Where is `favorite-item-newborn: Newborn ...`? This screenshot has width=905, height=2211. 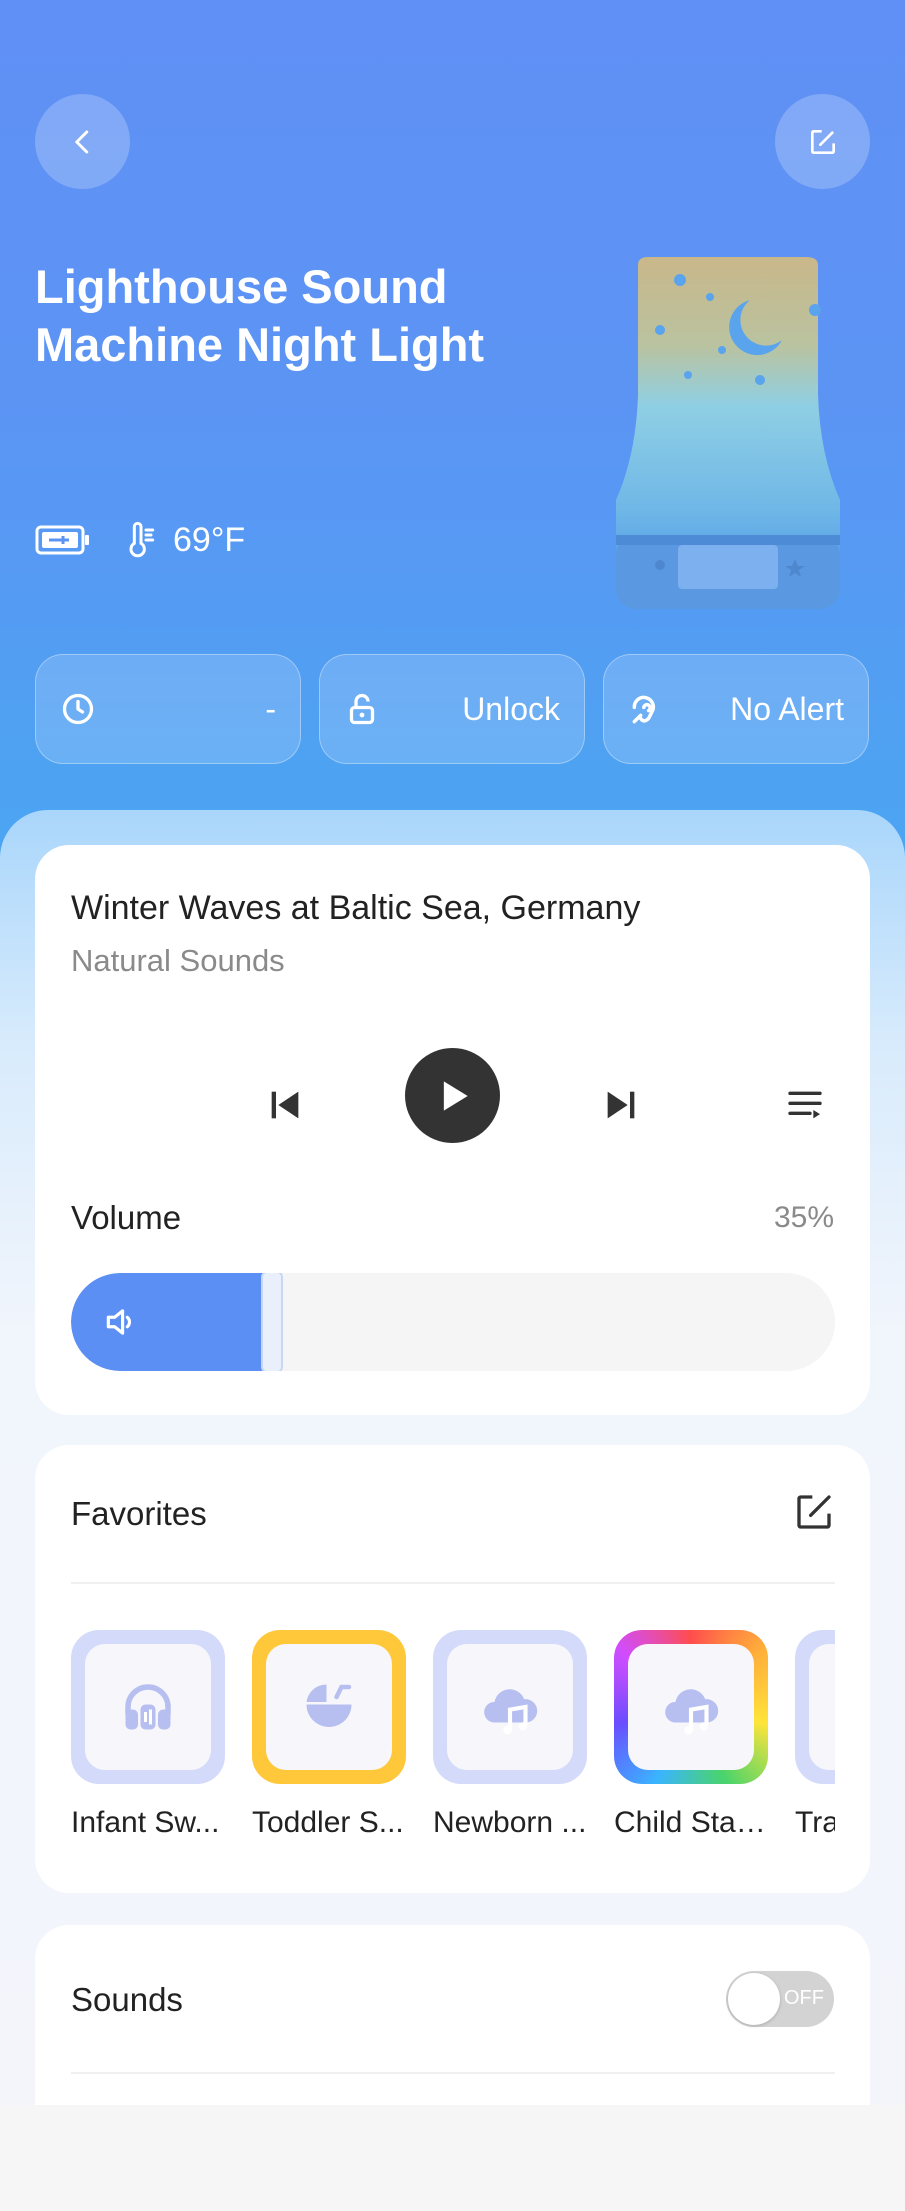
favorite-item-newborn: Newborn ... is located at coordinates (510, 1735).